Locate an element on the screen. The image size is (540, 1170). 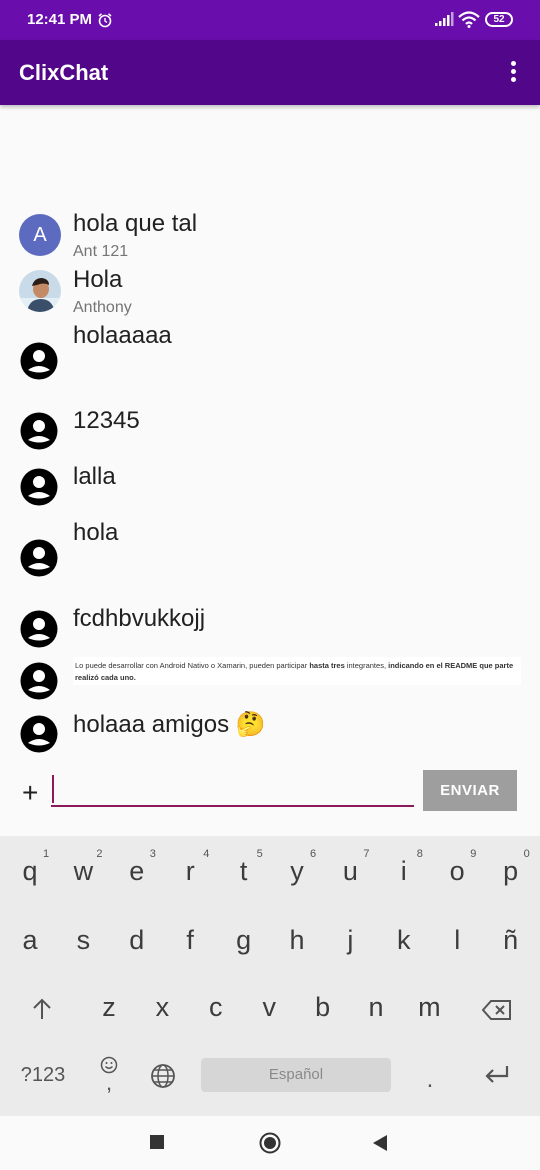
comma-key: , is located at coordinates (109, 1083).